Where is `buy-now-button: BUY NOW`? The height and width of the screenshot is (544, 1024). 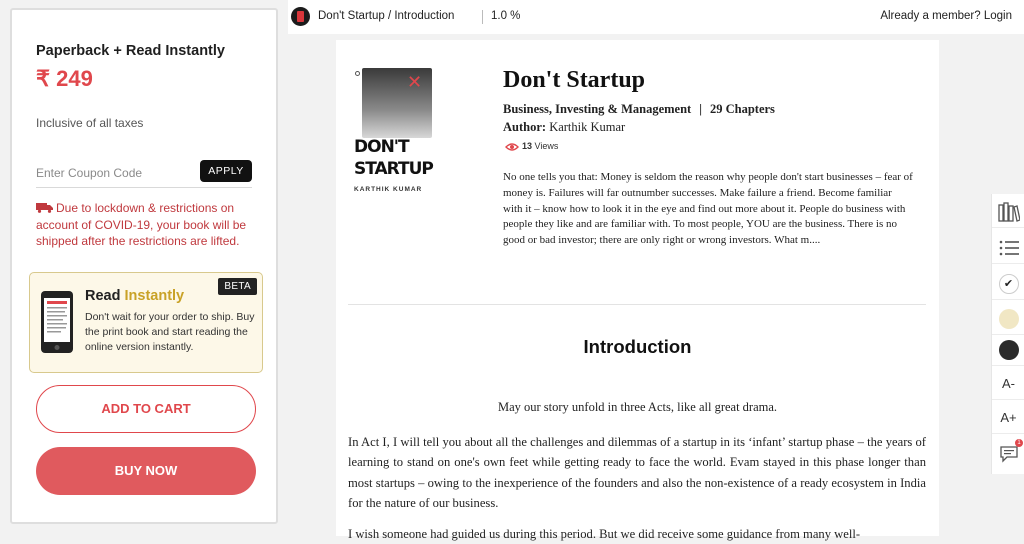 buy-now-button: BUY NOW is located at coordinates (146, 471).